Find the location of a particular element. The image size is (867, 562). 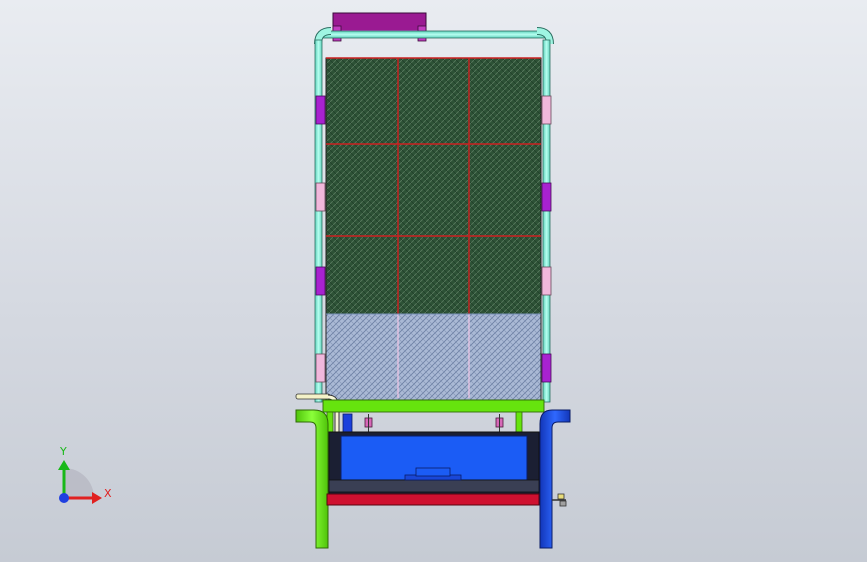

frame-left-pipe is located at coordinates (318, 221).